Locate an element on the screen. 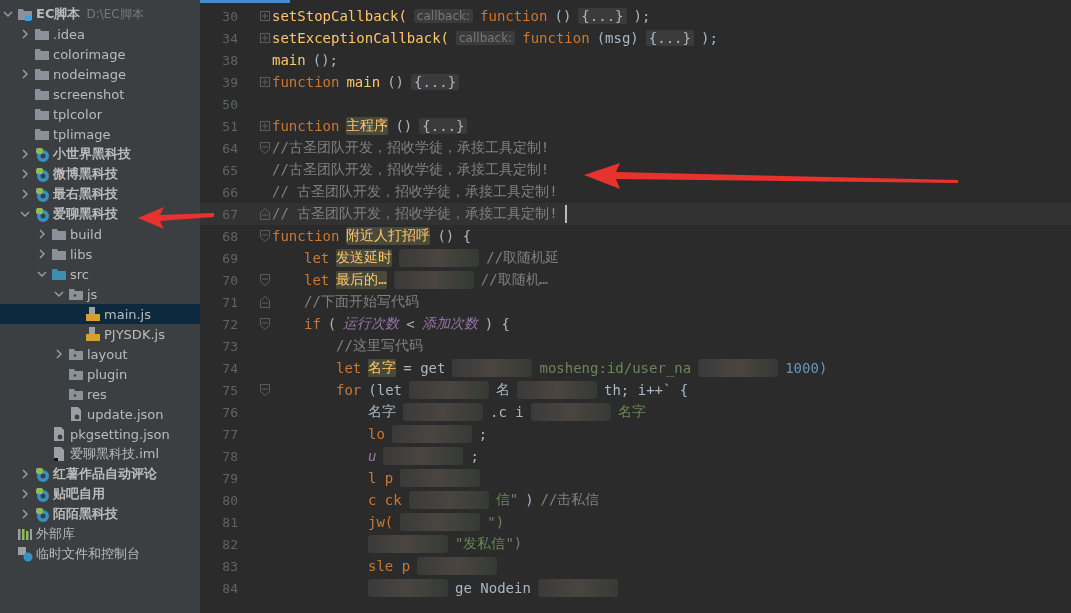 The width and height of the screenshot is (1071, 613). code-token: jw( is located at coordinates (381, 522).